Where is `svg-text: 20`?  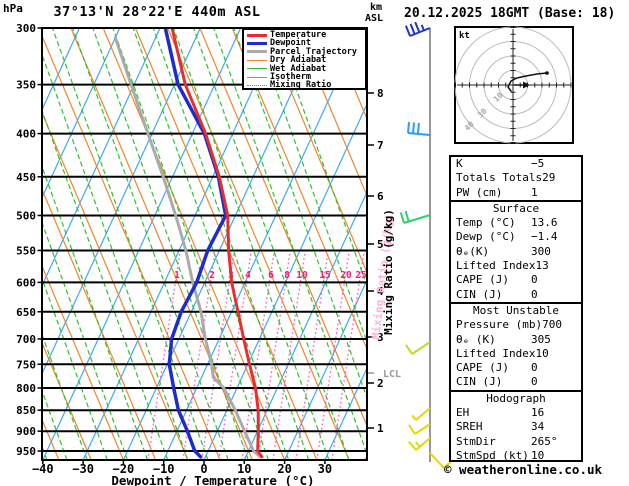
svg-text: 20 is located at coordinates (346, 275).